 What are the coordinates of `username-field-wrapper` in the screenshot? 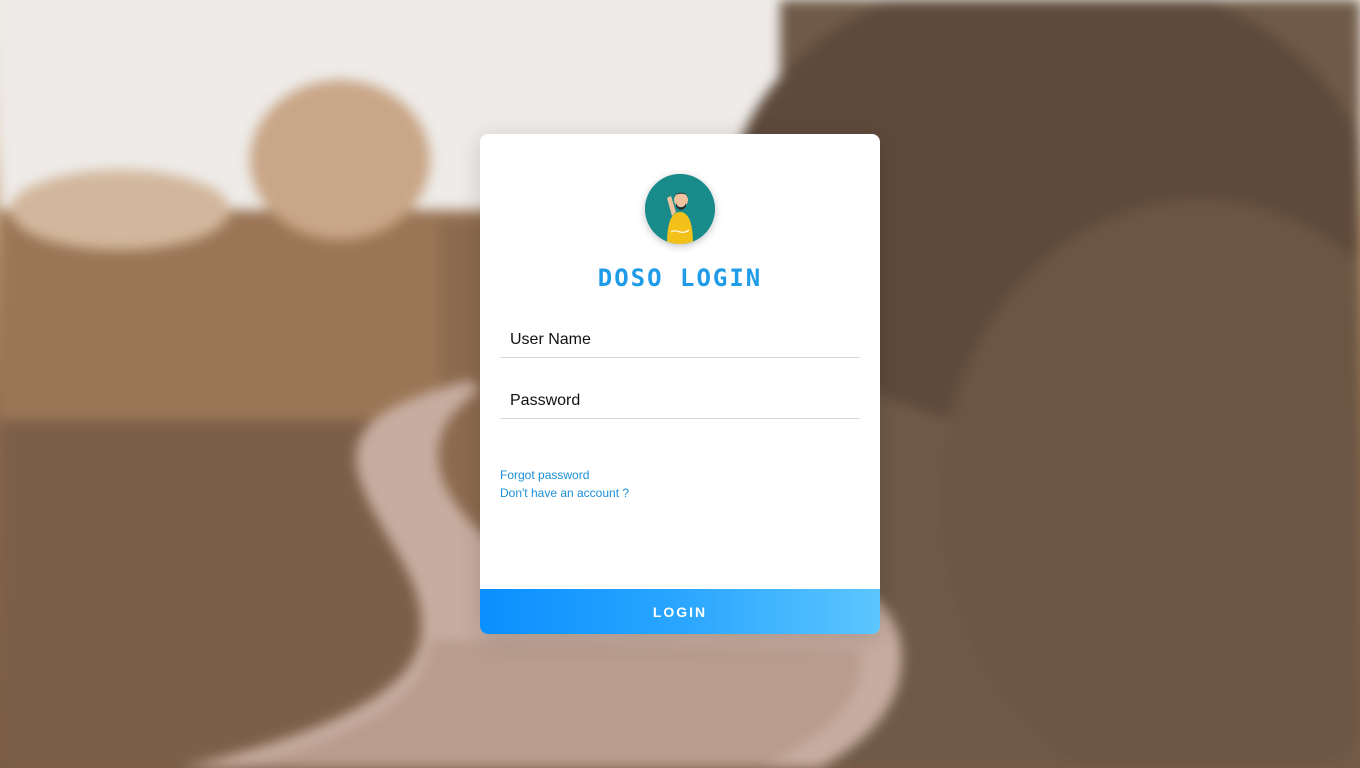 It's located at (680, 341).